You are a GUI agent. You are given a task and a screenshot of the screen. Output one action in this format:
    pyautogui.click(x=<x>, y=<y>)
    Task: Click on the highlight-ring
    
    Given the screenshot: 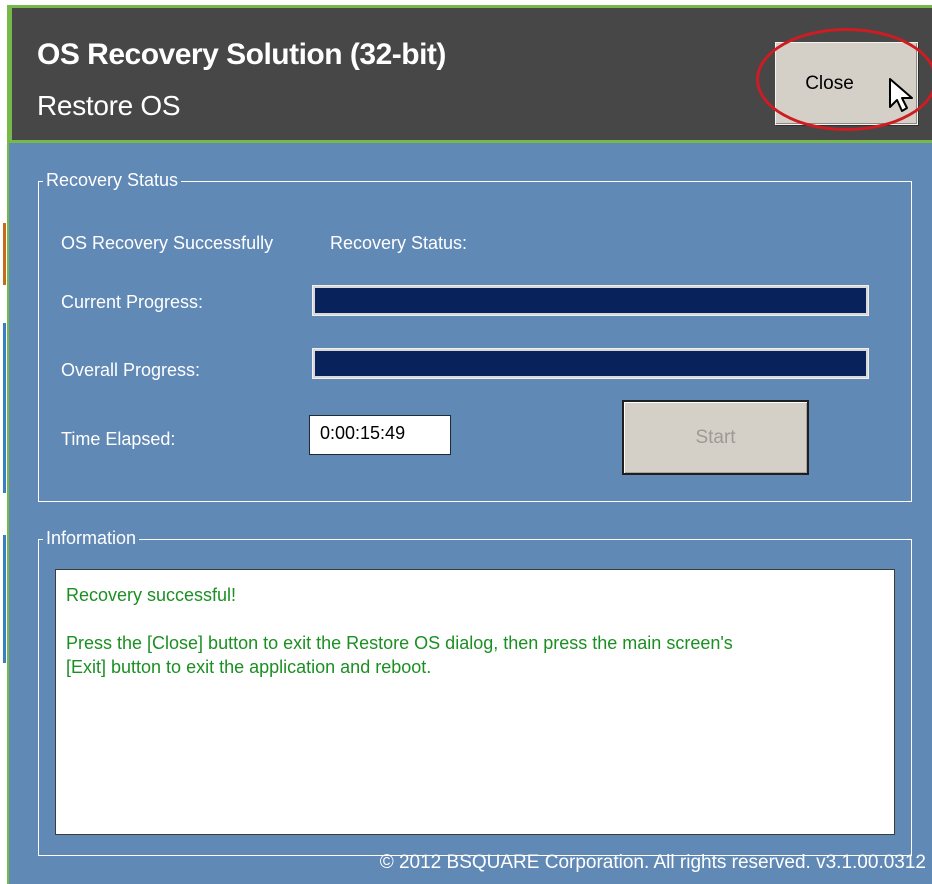 What is the action you would take?
    pyautogui.click(x=844, y=79)
    